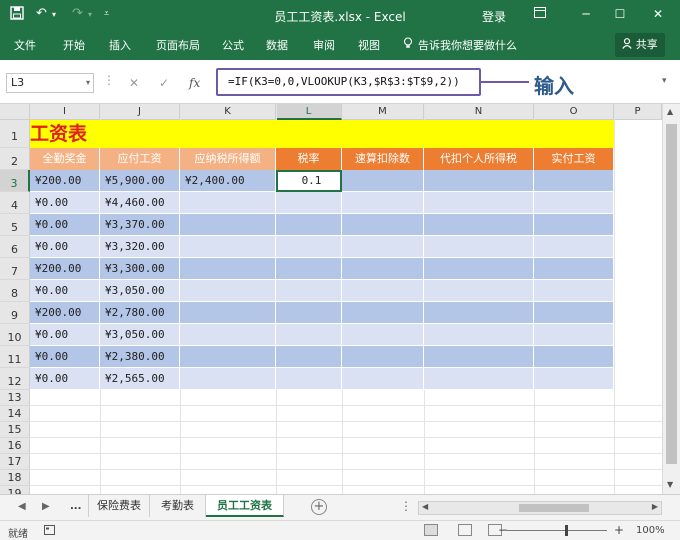  Describe the element at coordinates (140, 203) in the screenshot. I see `table-cell: ¥4,460.00` at that location.